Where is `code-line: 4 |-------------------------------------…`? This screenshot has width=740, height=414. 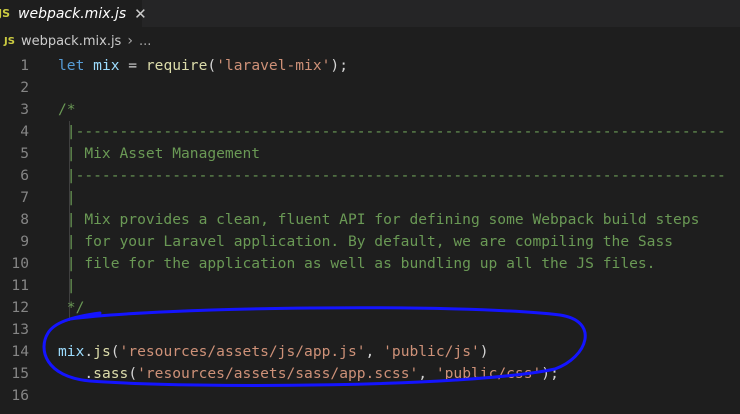
code-line: 4 |-------------------------------------… is located at coordinates (370, 132).